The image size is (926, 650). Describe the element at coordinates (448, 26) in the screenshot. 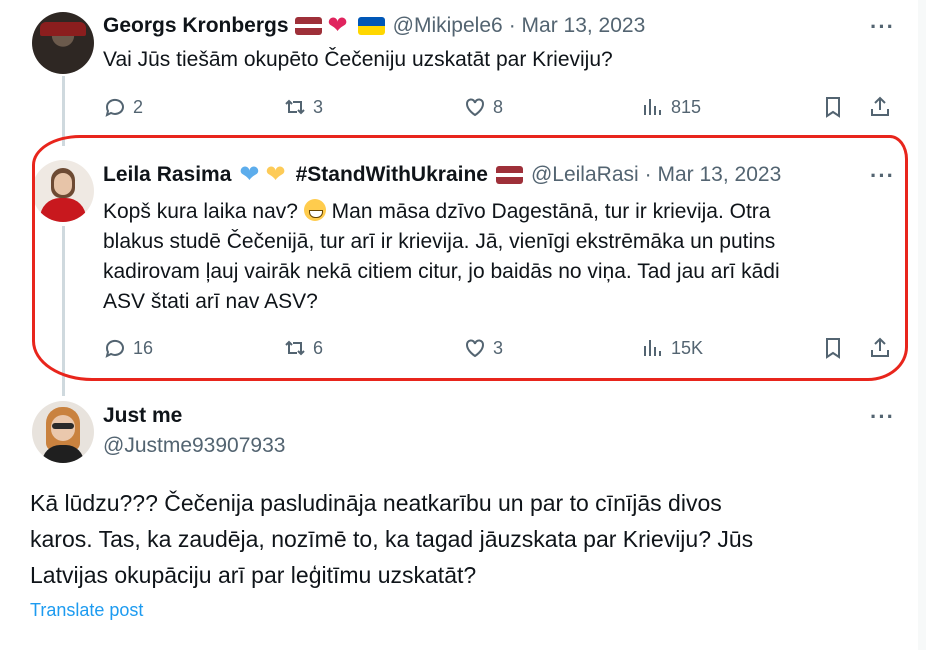

I see `tweet1-handle: @Mikipele6` at that location.